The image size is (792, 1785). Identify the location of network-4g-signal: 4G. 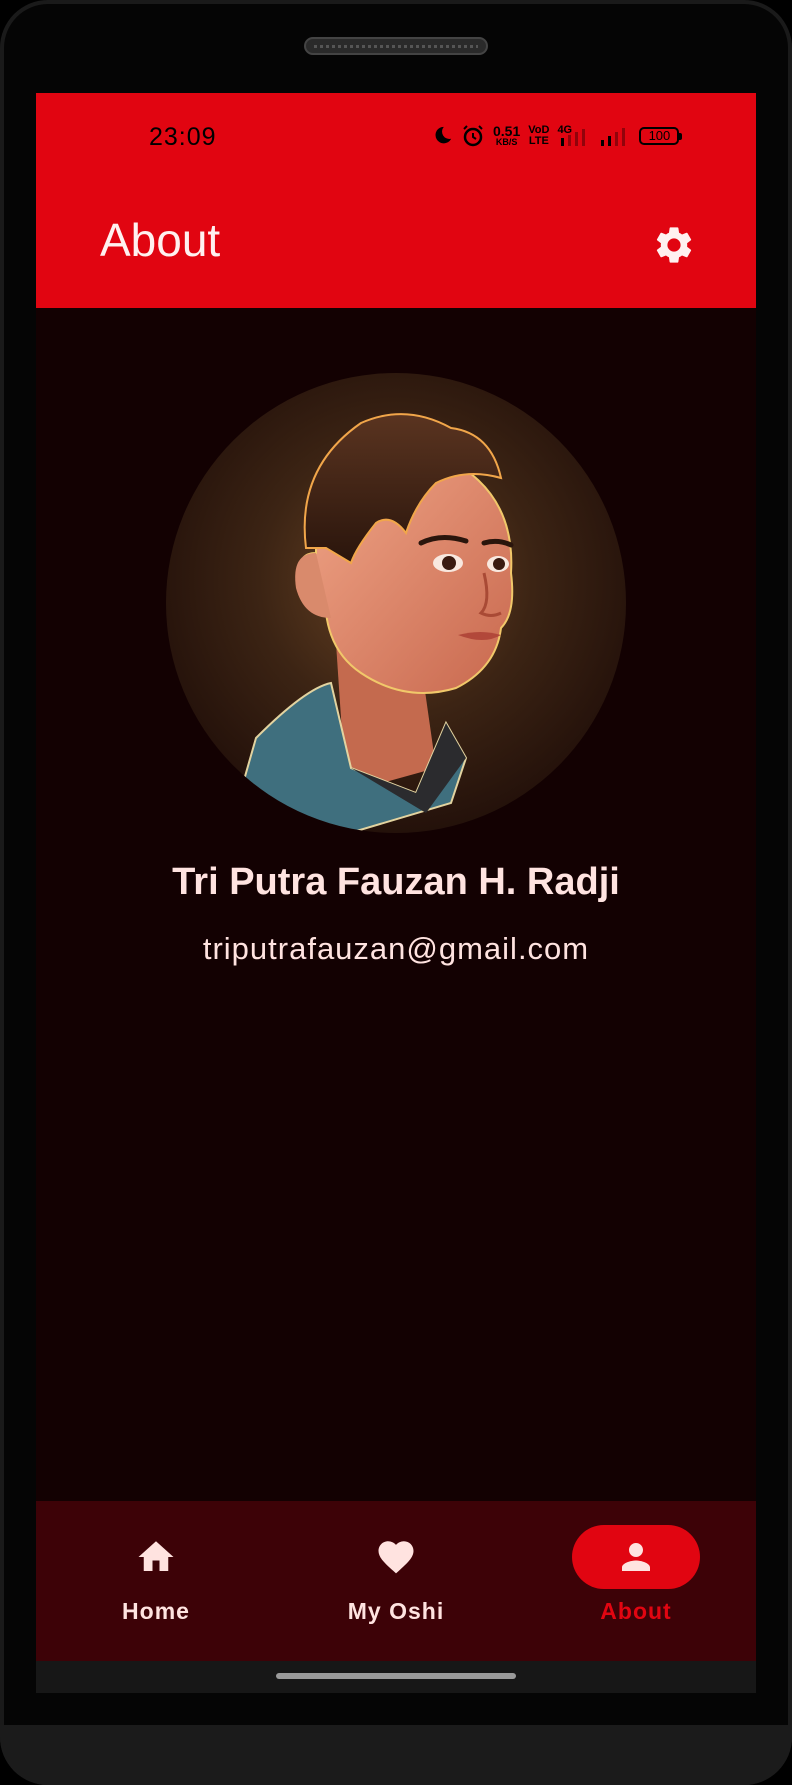
(574, 136).